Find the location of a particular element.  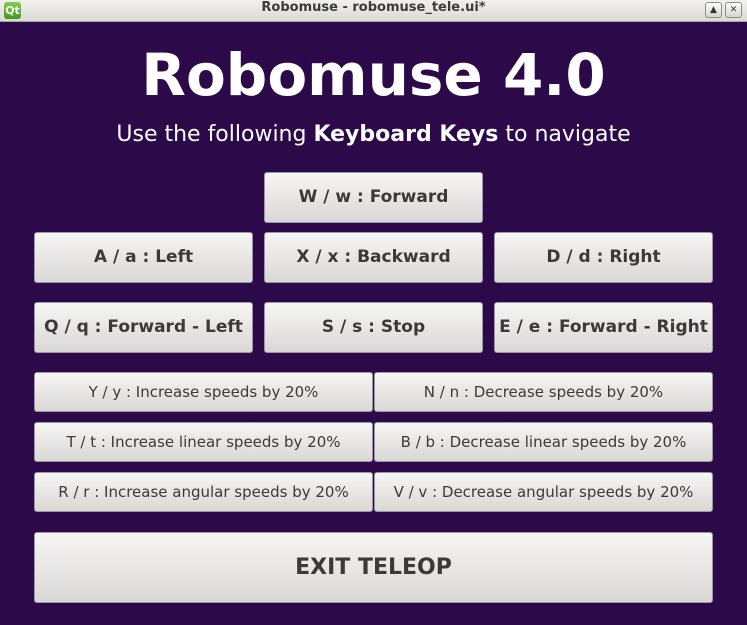

forward-button: W / w : Forward is located at coordinates (373, 197).